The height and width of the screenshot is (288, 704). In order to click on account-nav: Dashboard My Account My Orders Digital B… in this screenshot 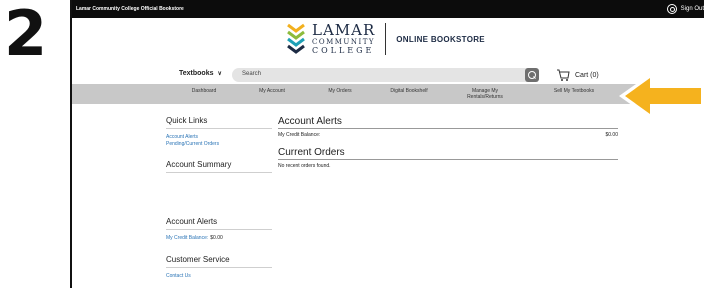, I will do `click(388, 94)`.